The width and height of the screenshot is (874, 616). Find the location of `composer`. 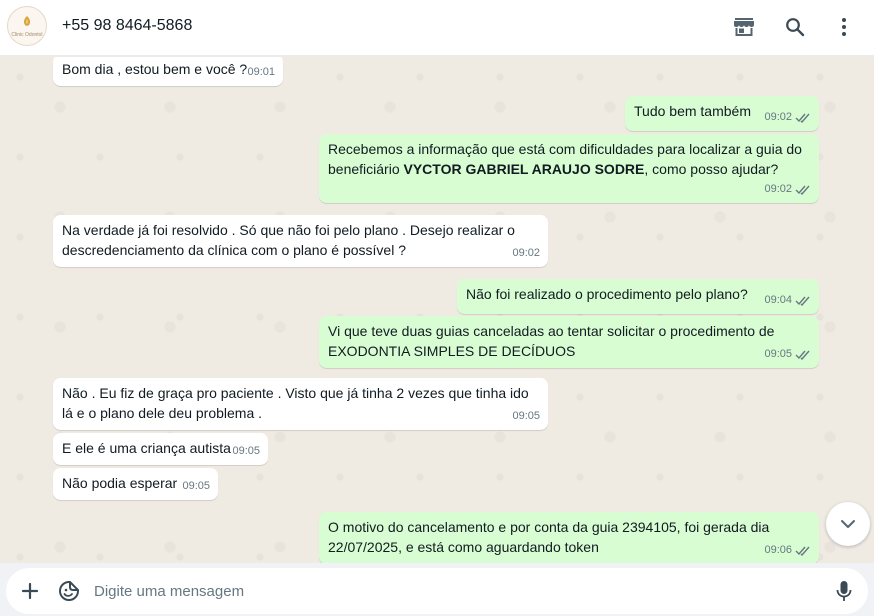

composer is located at coordinates (437, 591).